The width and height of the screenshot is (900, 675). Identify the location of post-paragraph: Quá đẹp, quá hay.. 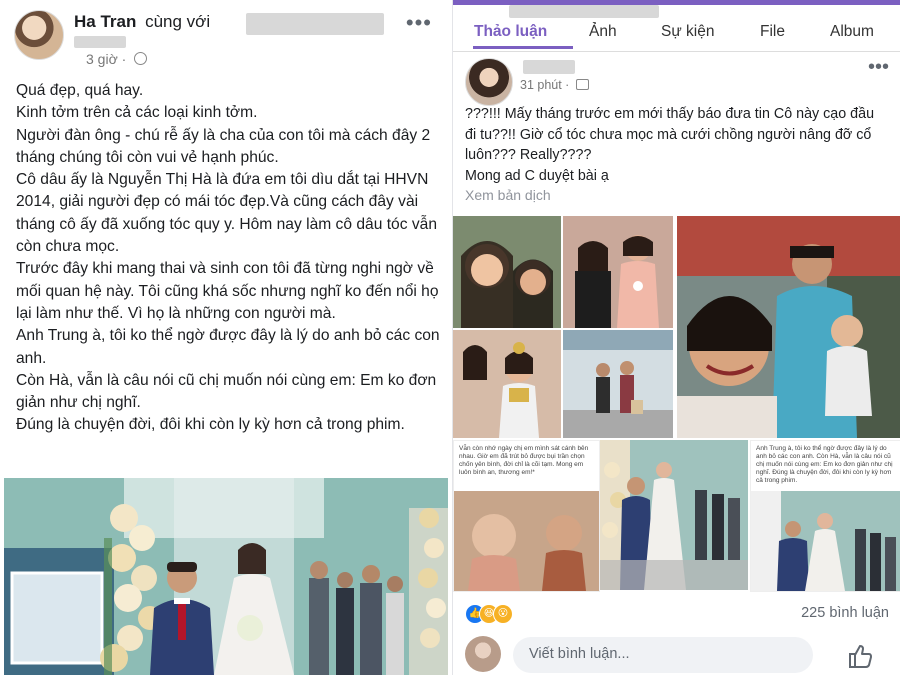
(80, 90).